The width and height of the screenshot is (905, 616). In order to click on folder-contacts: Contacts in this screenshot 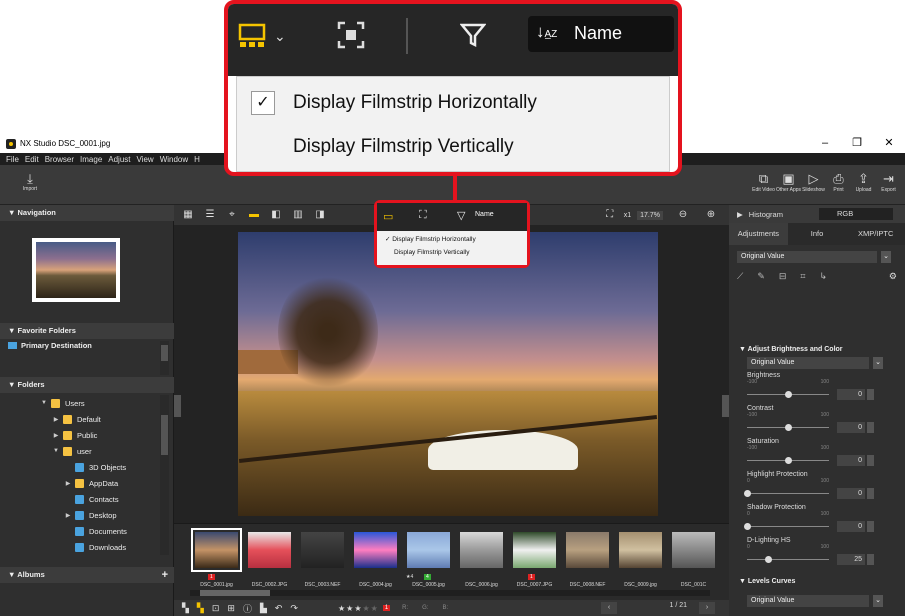, I will do `click(80, 499)`.